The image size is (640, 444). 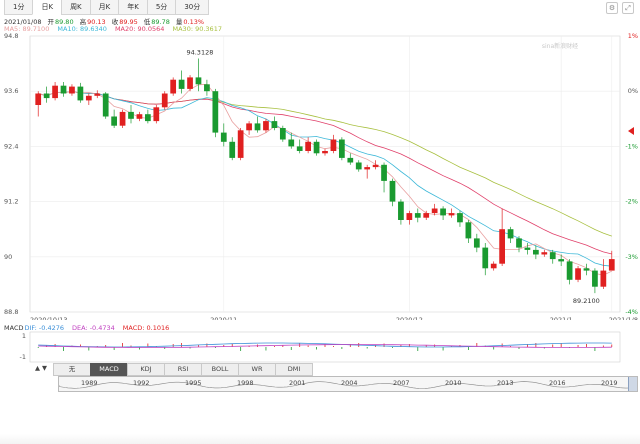 What do you see at coordinates (11, 174) in the screenshot?
I see `y-axis: 94.8 93.6 92.4 91.2 90 88.8` at bounding box center [11, 174].